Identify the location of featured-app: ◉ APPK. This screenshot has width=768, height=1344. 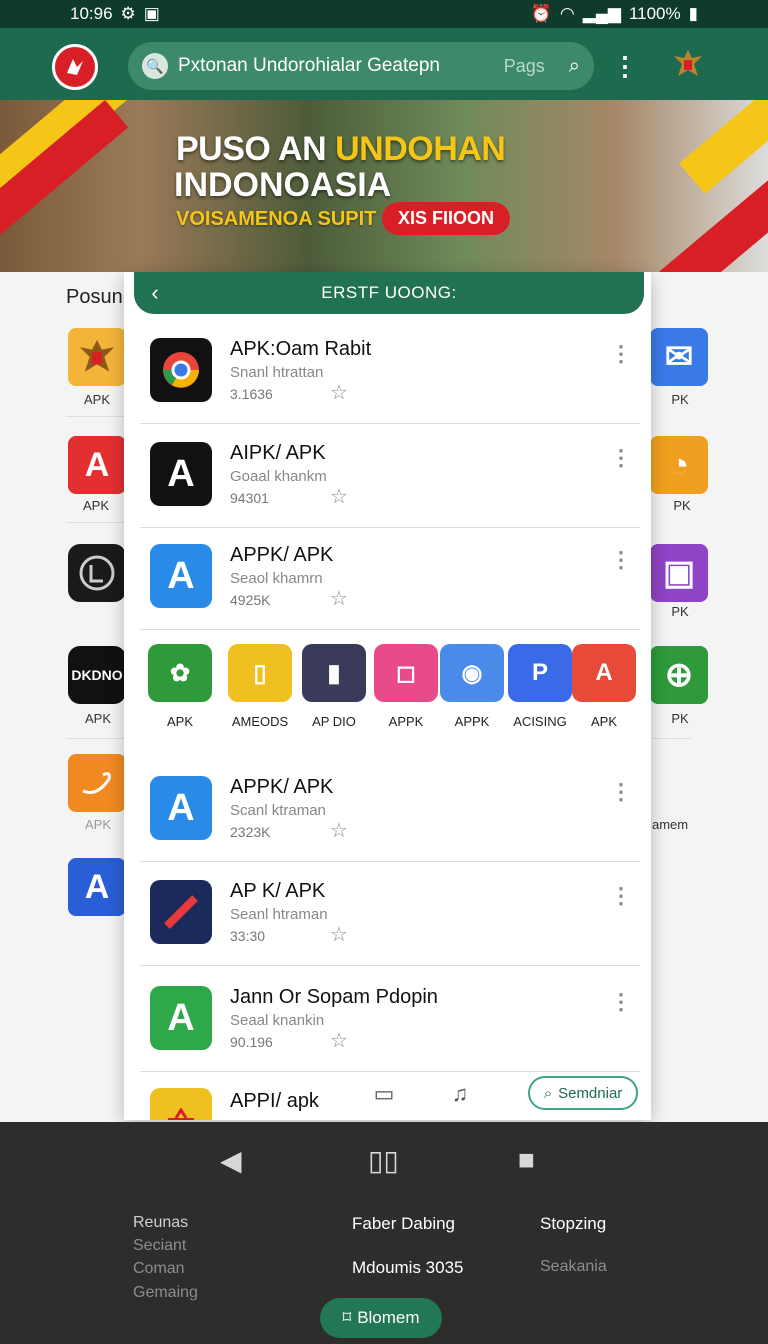
(472, 686).